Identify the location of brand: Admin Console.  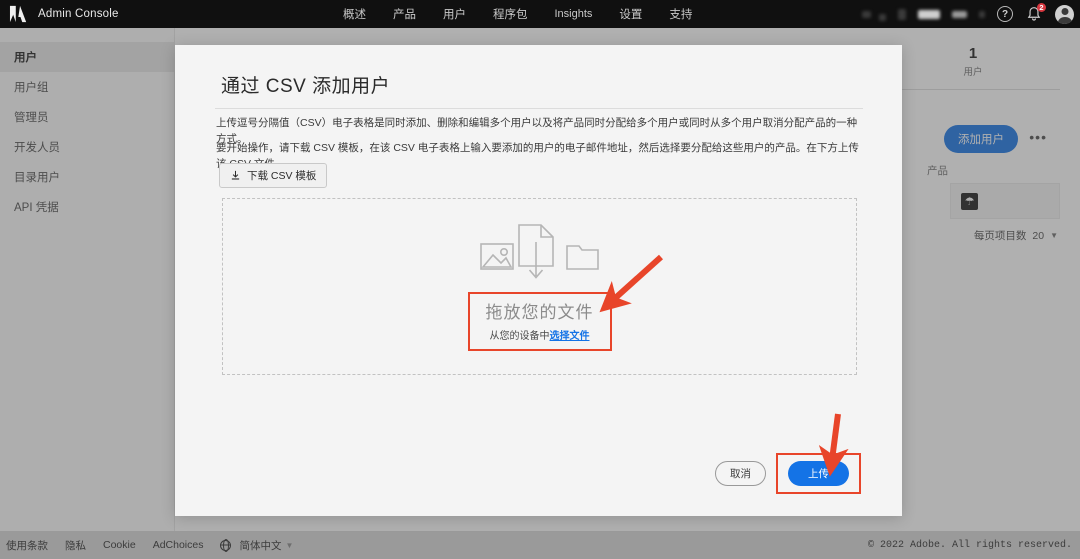
(59, 14).